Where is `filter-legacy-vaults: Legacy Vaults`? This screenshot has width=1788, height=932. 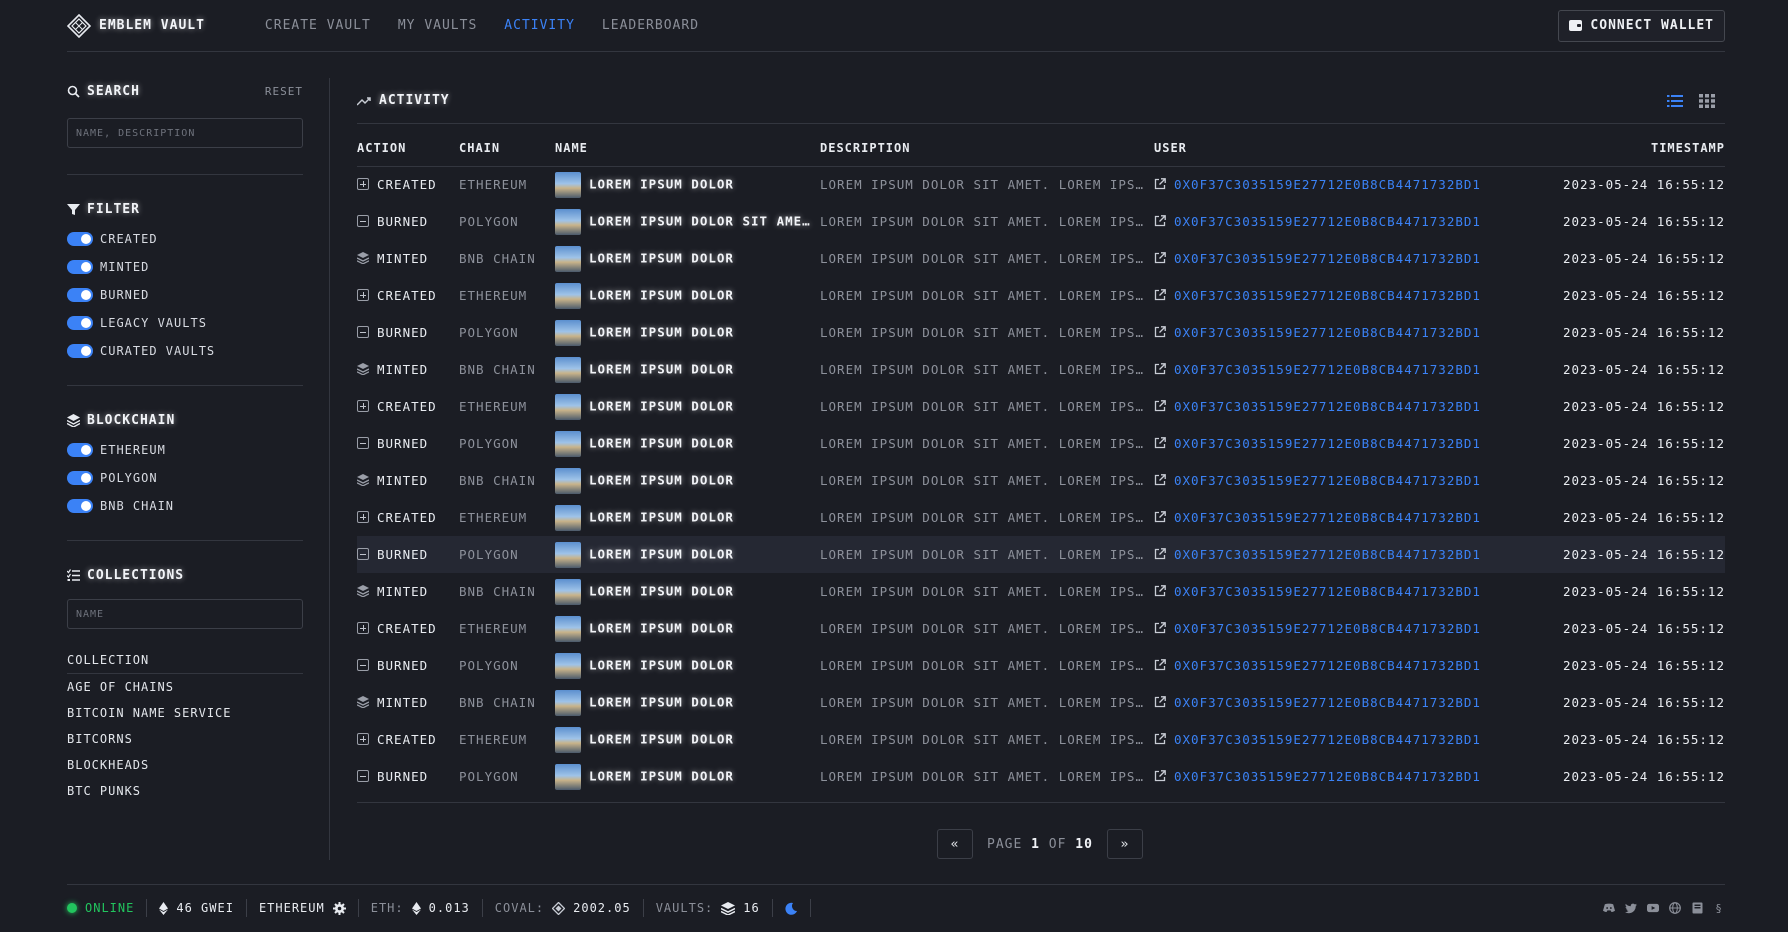 filter-legacy-vaults: Legacy Vaults is located at coordinates (185, 323).